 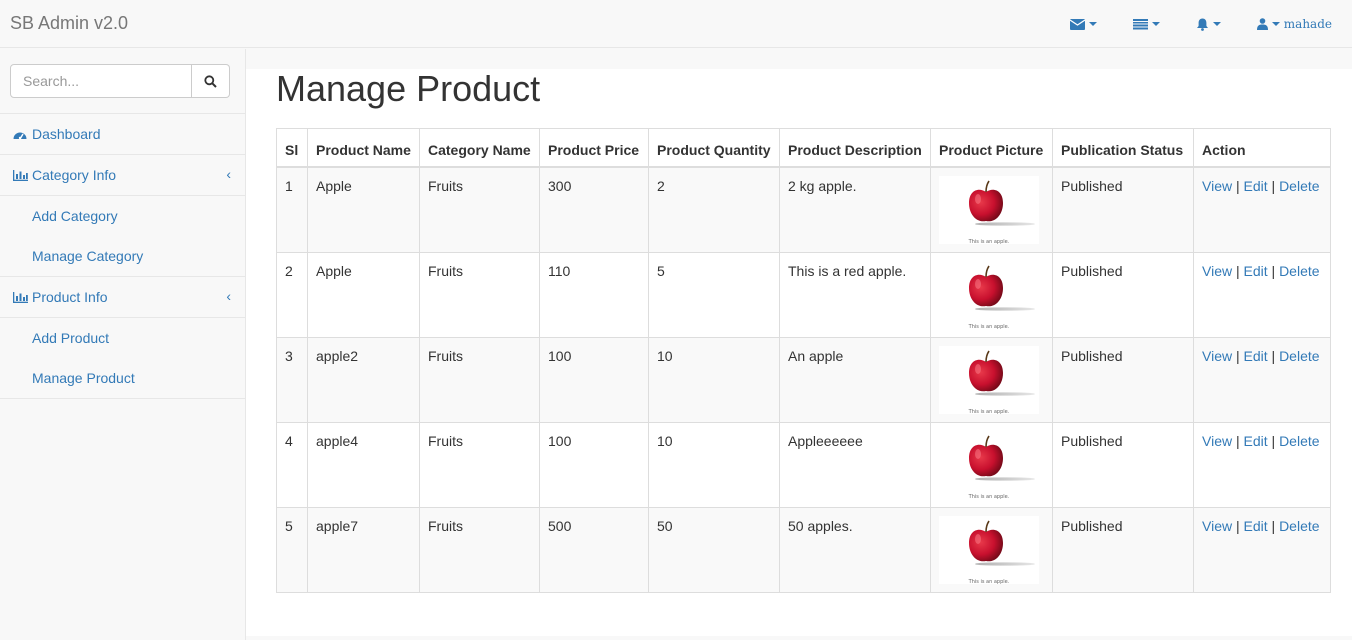 I want to click on chevron-left-icon: ‹, so click(x=228, y=174).